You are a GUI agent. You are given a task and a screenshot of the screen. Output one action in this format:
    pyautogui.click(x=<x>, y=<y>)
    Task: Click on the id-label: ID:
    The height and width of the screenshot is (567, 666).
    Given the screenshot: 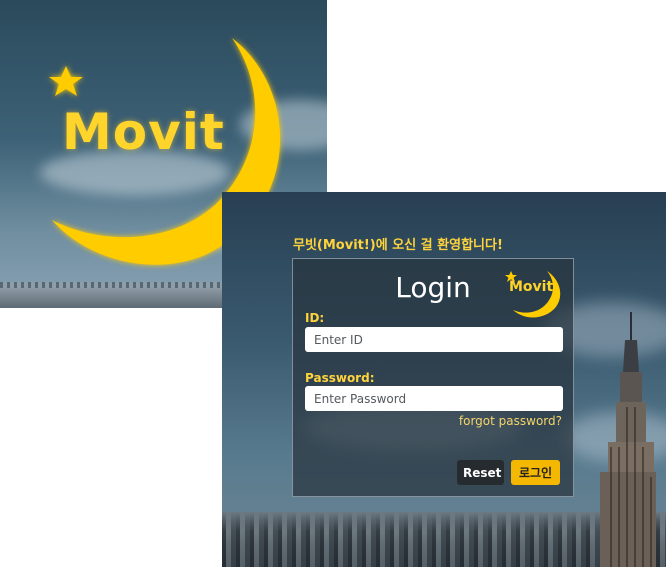 What is the action you would take?
    pyautogui.click(x=315, y=318)
    